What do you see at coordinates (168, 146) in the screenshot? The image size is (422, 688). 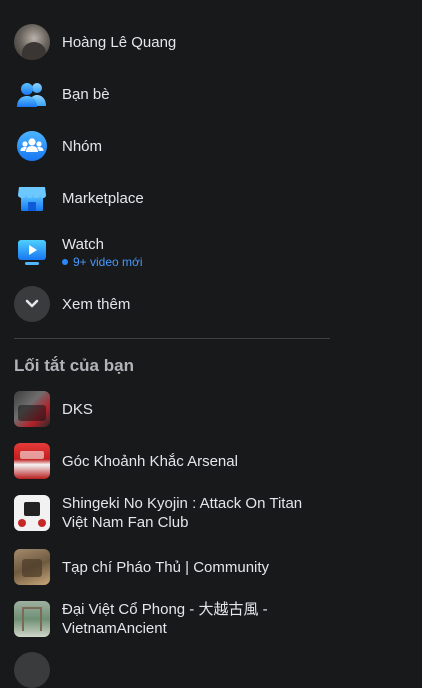 I see `nav-item-groups: Nhóm` at bounding box center [168, 146].